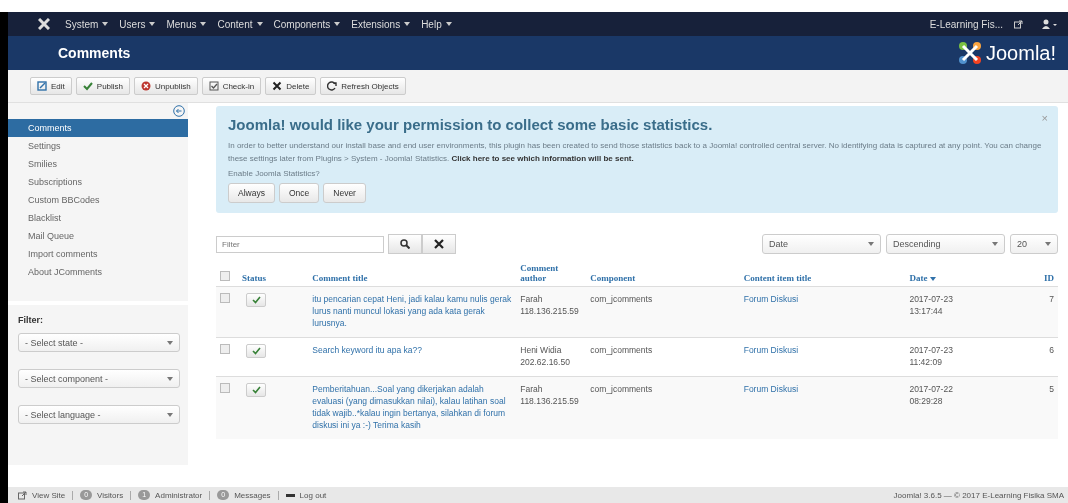 This screenshot has height=503, width=1068. Describe the element at coordinates (945, 244) in the screenshot. I see `sort-order-dropdown: Descending` at that location.